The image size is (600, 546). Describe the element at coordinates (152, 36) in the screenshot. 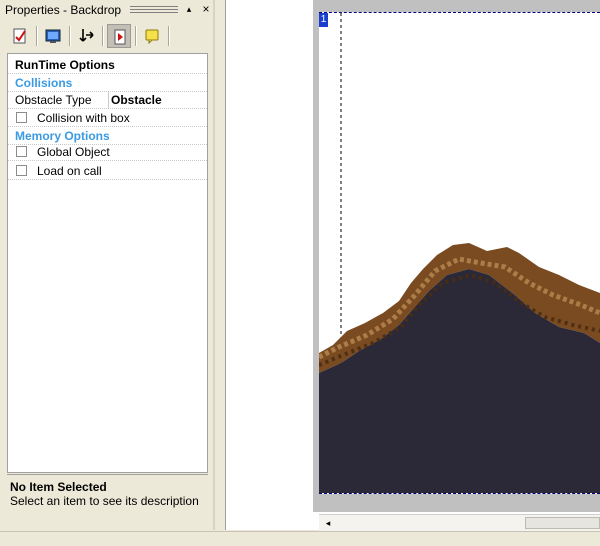

I see `comment-icon` at that location.